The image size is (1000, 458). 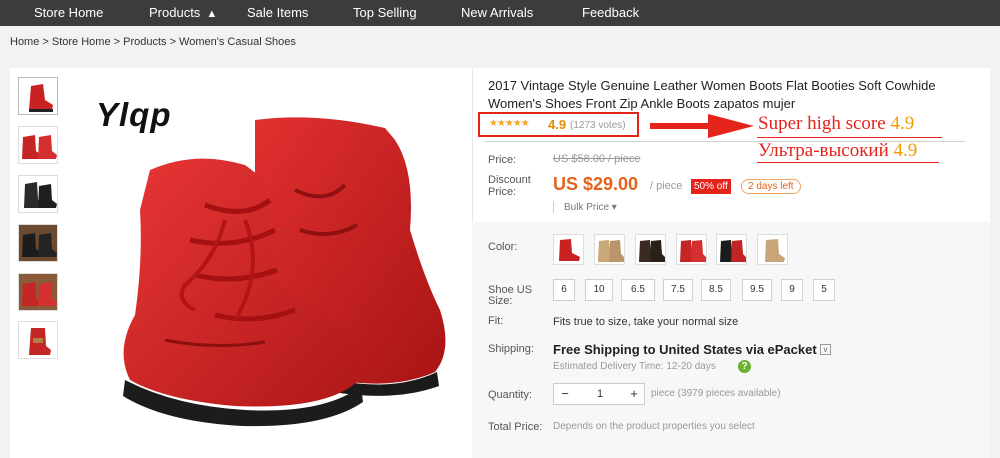 I want to click on rating-score: 4.9, so click(x=557, y=124).